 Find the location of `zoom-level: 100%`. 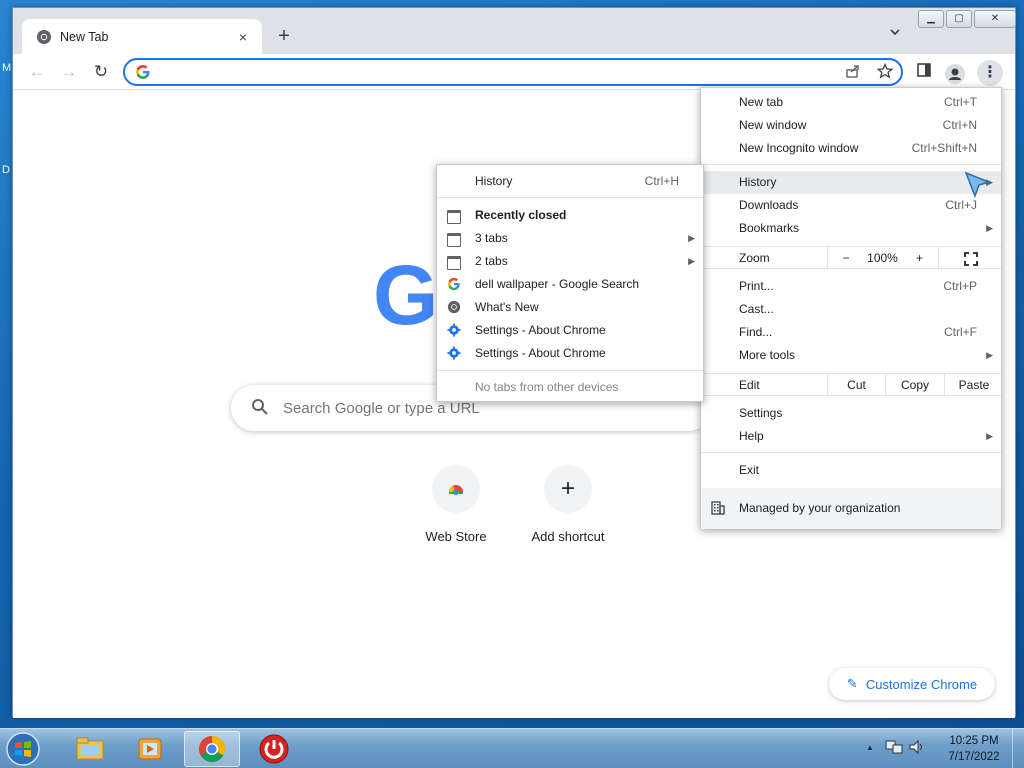

zoom-level: 100% is located at coordinates (882, 258).